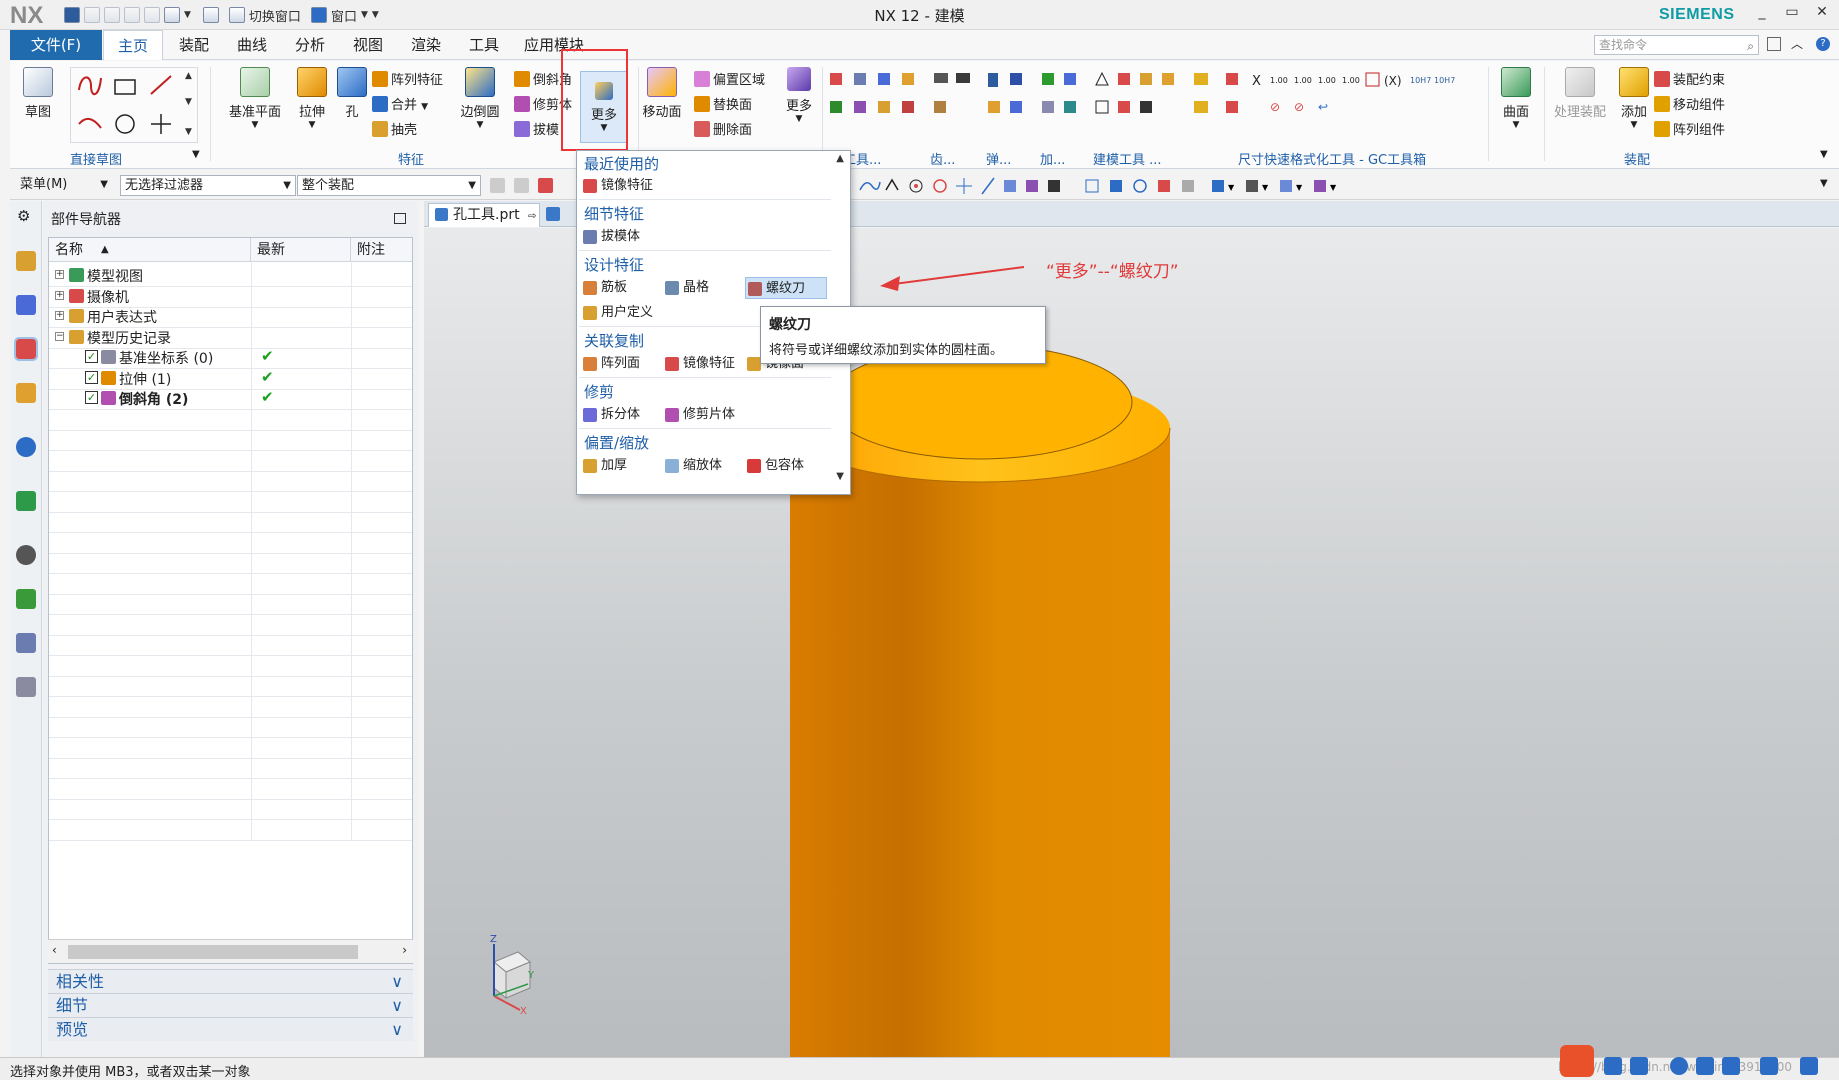 The image size is (1839, 1080). I want to click on assembly-constraint-button: 装配约束, so click(1689, 78).